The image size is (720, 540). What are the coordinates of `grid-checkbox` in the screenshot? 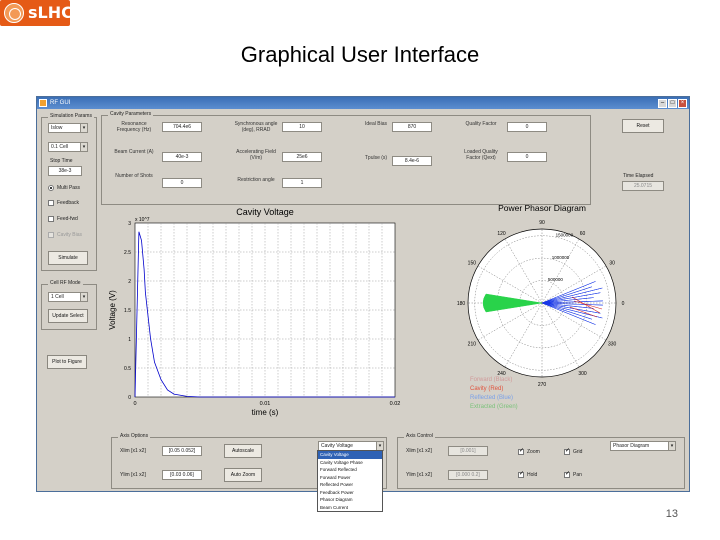 It's located at (567, 451).